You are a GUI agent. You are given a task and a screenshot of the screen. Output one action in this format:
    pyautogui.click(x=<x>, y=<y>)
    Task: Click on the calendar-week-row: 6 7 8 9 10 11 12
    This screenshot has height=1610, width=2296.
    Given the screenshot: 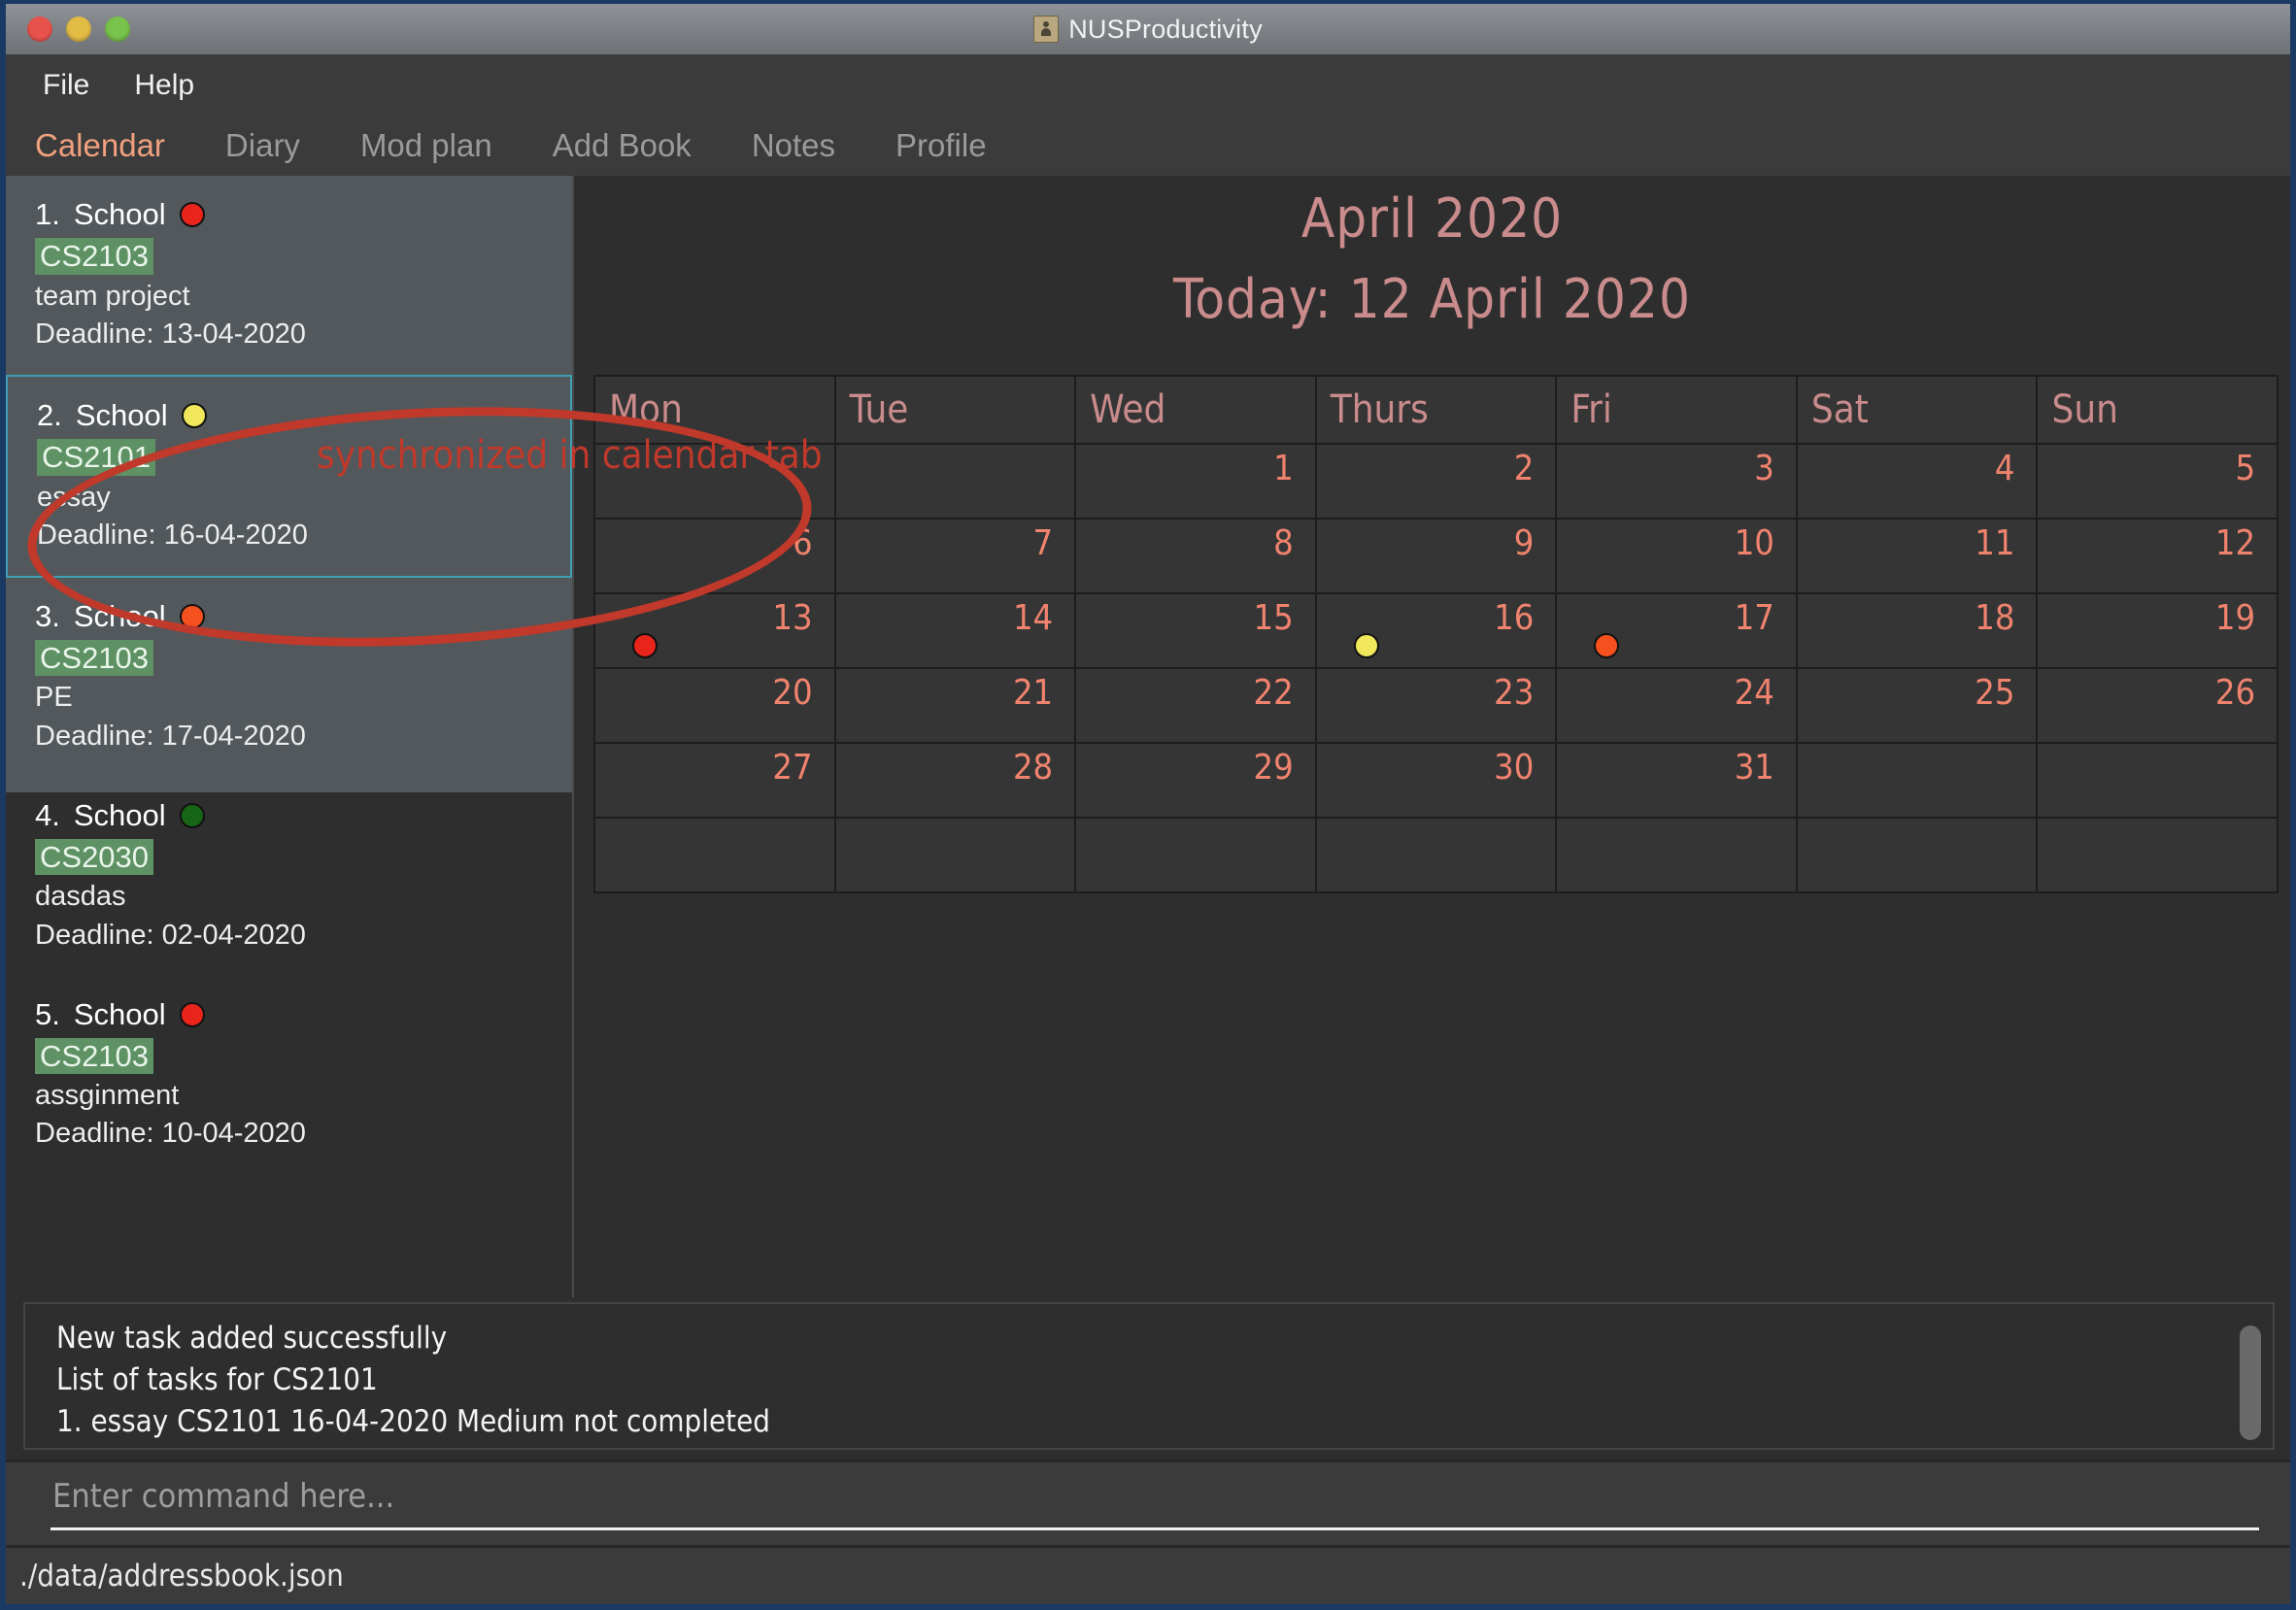 What is the action you would take?
    pyautogui.click(x=1437, y=557)
    